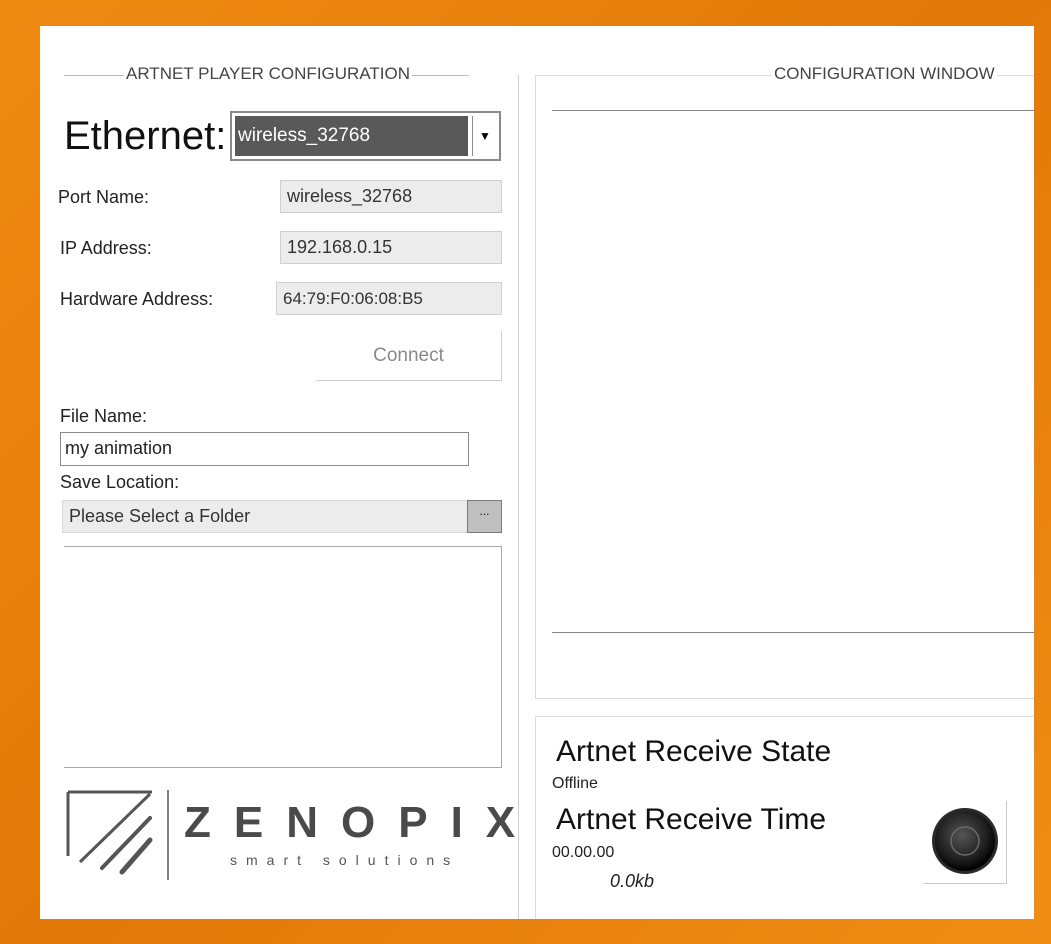 Image resolution: width=1051 pixels, height=944 pixels. I want to click on save-location-field: Please Select a Folder, so click(266, 516).